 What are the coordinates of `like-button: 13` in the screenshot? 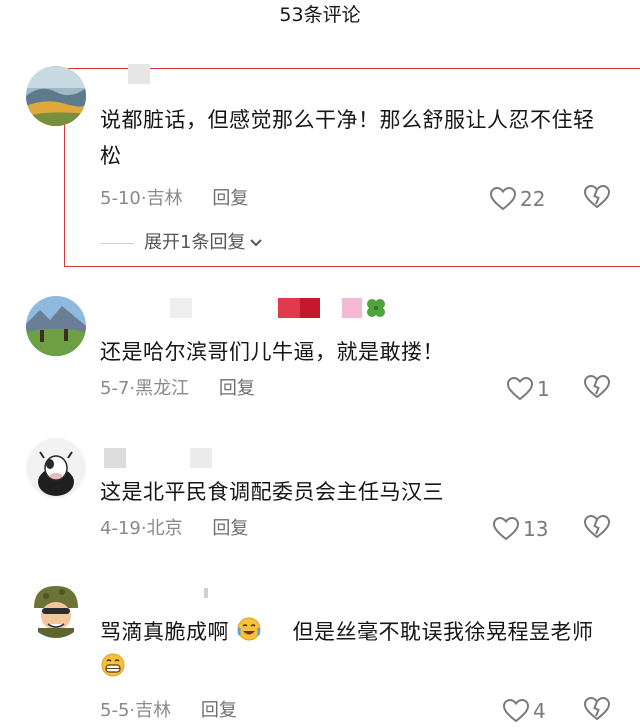 It's located at (520, 529).